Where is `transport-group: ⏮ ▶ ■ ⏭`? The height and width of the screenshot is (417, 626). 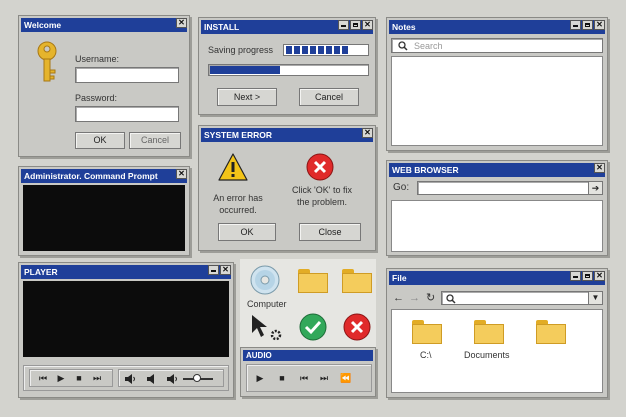 transport-group: ⏮ ▶ ■ ⏭ is located at coordinates (71, 378).